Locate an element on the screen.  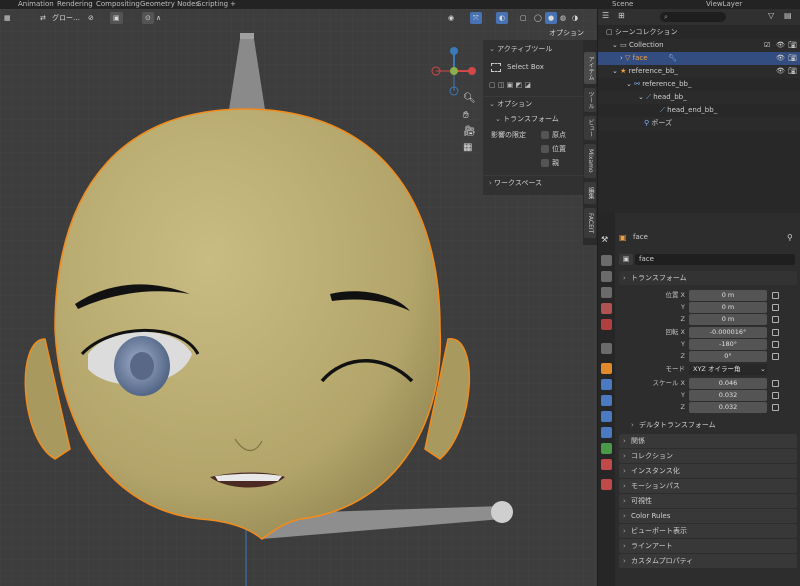
scene-tab-icon is located at coordinates (606, 308).